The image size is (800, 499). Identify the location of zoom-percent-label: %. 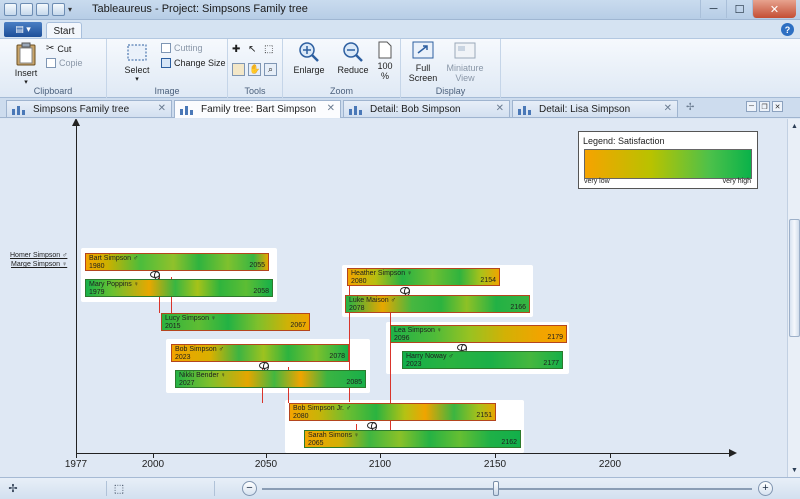
(384, 76).